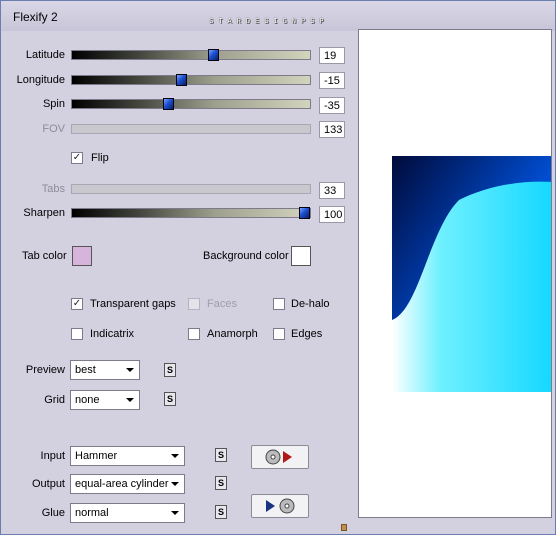  Describe the element at coordinates (168, 104) in the screenshot. I see `spin-slider-thumb` at that location.